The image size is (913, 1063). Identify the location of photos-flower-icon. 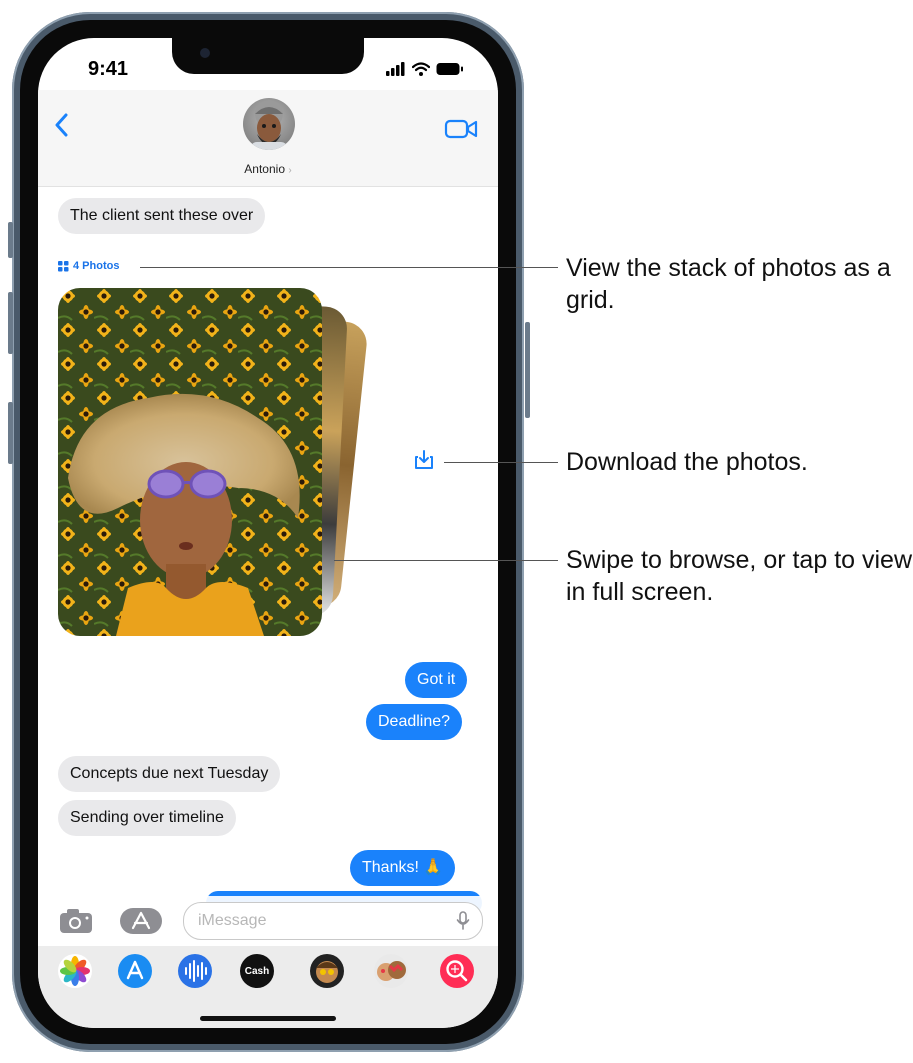
(75, 971).